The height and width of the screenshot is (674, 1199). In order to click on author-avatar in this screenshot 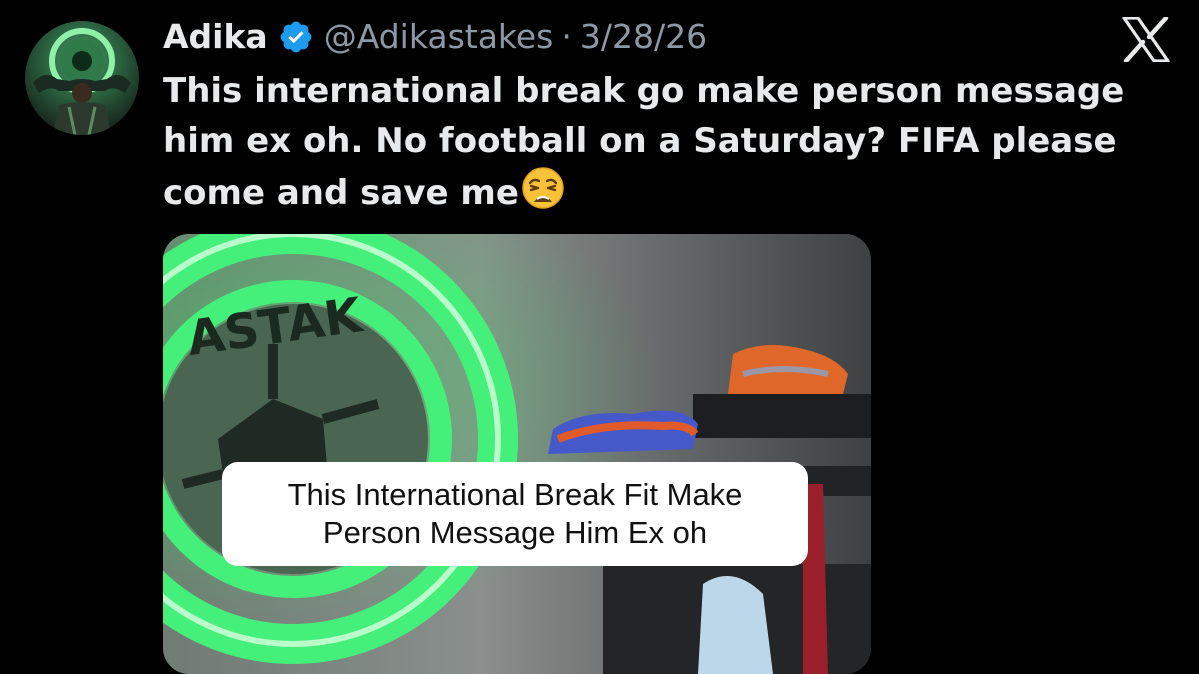, I will do `click(82, 78)`.